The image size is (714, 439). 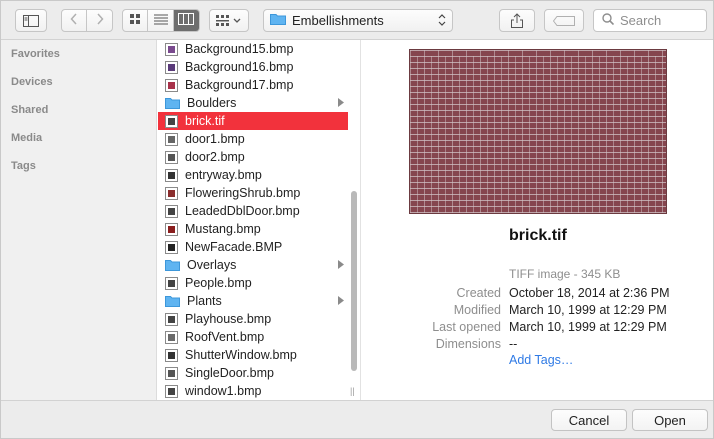 I want to click on back-button, so click(x=75, y=20).